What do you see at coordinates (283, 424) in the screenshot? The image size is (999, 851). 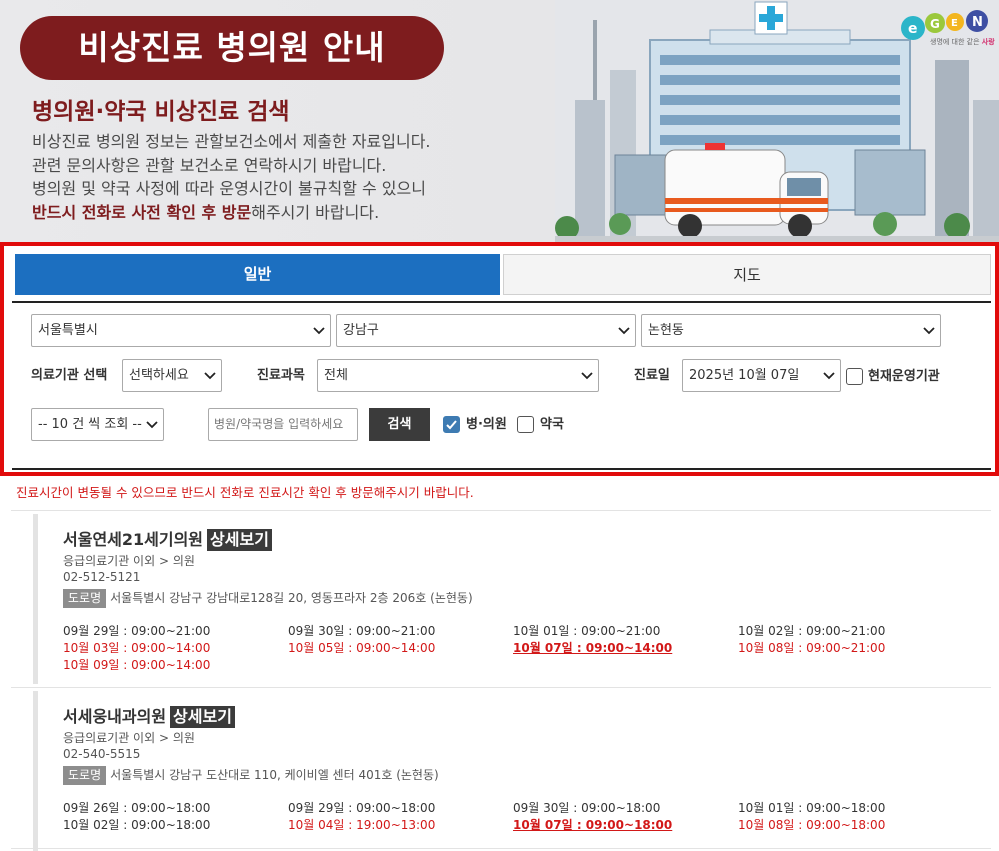 I see `name-search-input: 병원/약국명을 입력하세요` at bounding box center [283, 424].